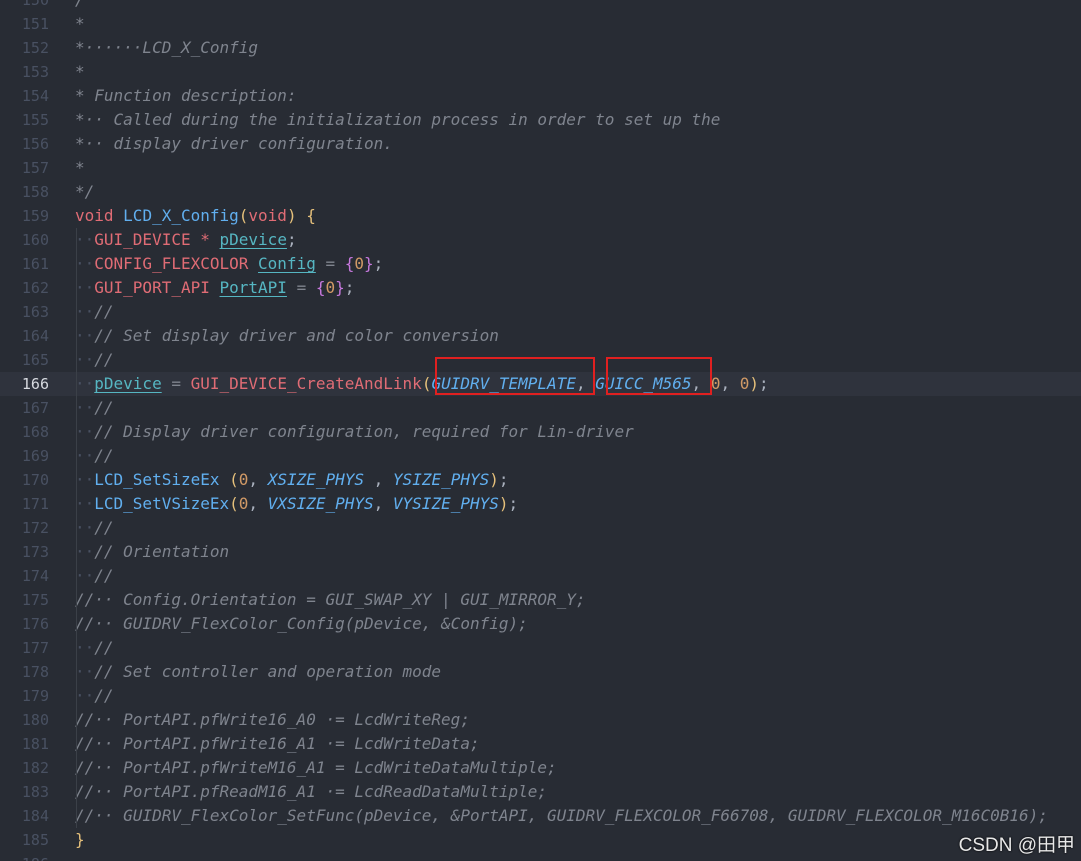 The height and width of the screenshot is (861, 1081). Describe the element at coordinates (540, 840) in the screenshot. I see `code-line: 185}` at that location.